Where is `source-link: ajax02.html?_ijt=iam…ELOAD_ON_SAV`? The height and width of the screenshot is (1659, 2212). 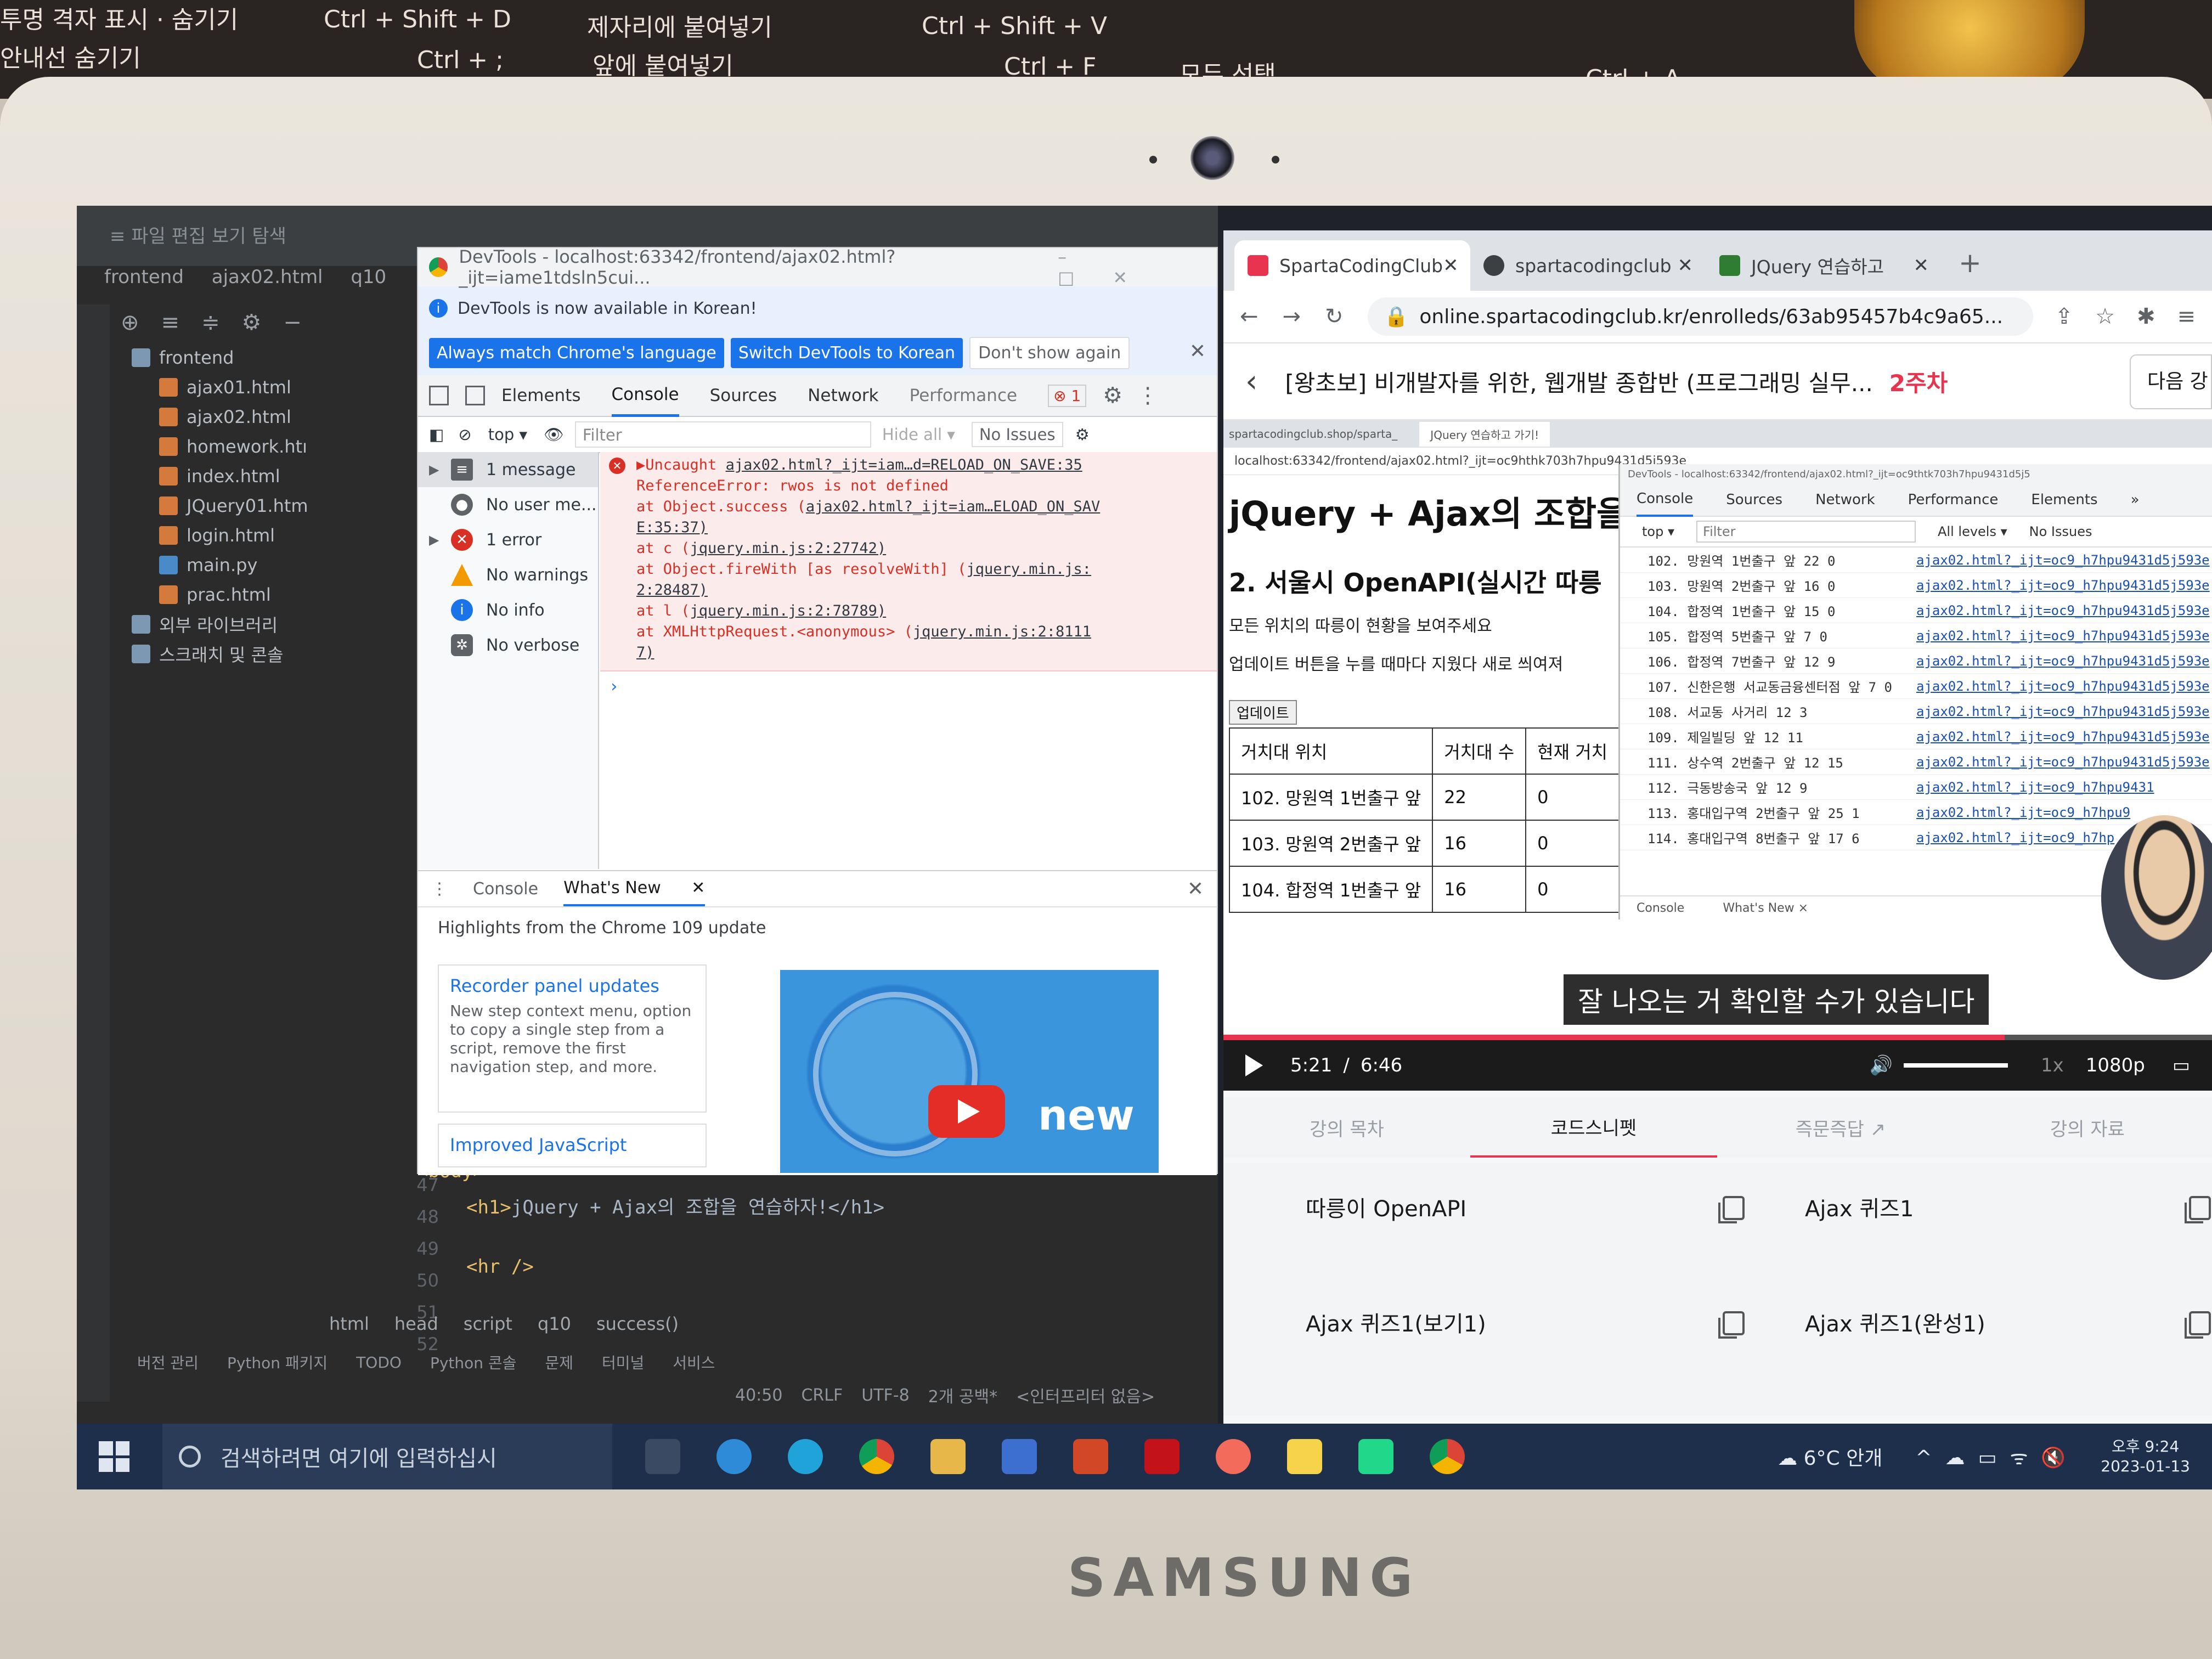
source-link: ajax02.html?_ijt=iam…ELOAD_ON_SAV is located at coordinates (953, 507).